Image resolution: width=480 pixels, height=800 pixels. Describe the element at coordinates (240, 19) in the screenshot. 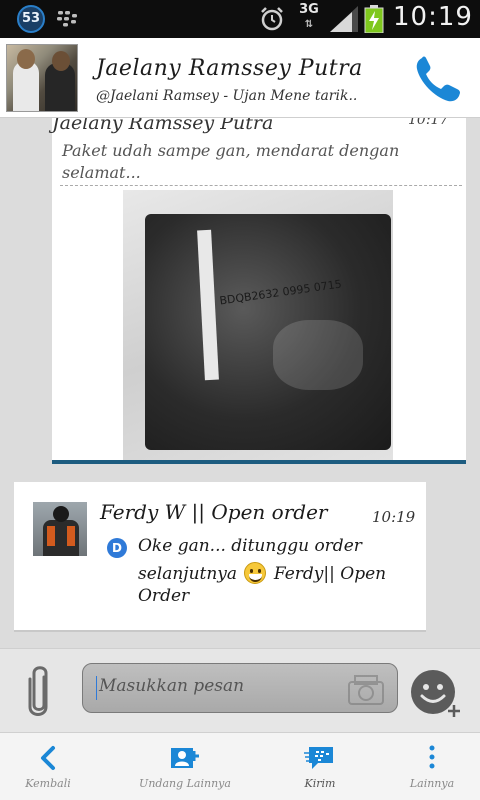

I see `status-bar: 53 3G ⇅ 10:19` at that location.